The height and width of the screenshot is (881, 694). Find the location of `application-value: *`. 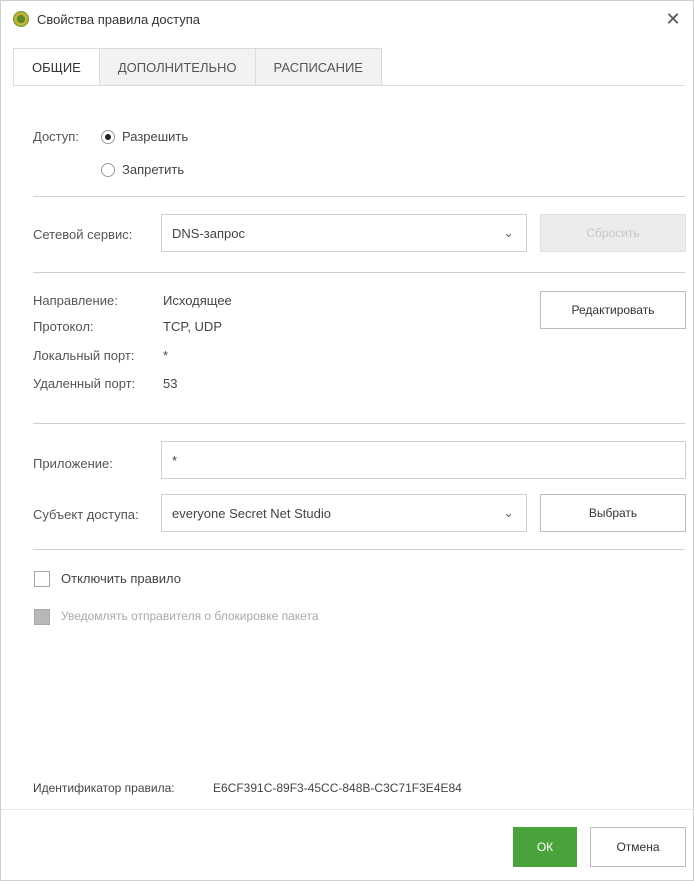

application-value: * is located at coordinates (175, 460).